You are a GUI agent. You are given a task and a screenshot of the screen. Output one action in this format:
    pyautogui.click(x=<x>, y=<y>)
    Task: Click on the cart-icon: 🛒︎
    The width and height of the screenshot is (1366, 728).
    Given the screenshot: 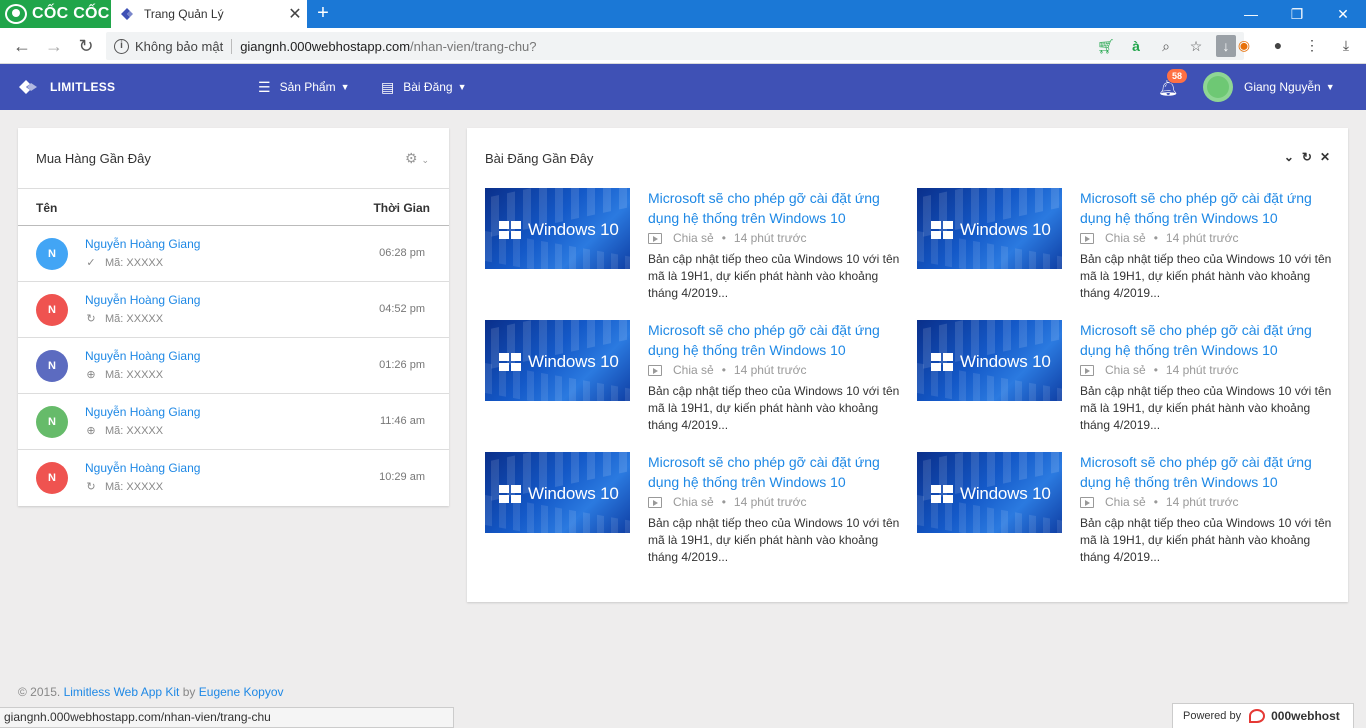 What is the action you would take?
    pyautogui.click(x=1106, y=46)
    